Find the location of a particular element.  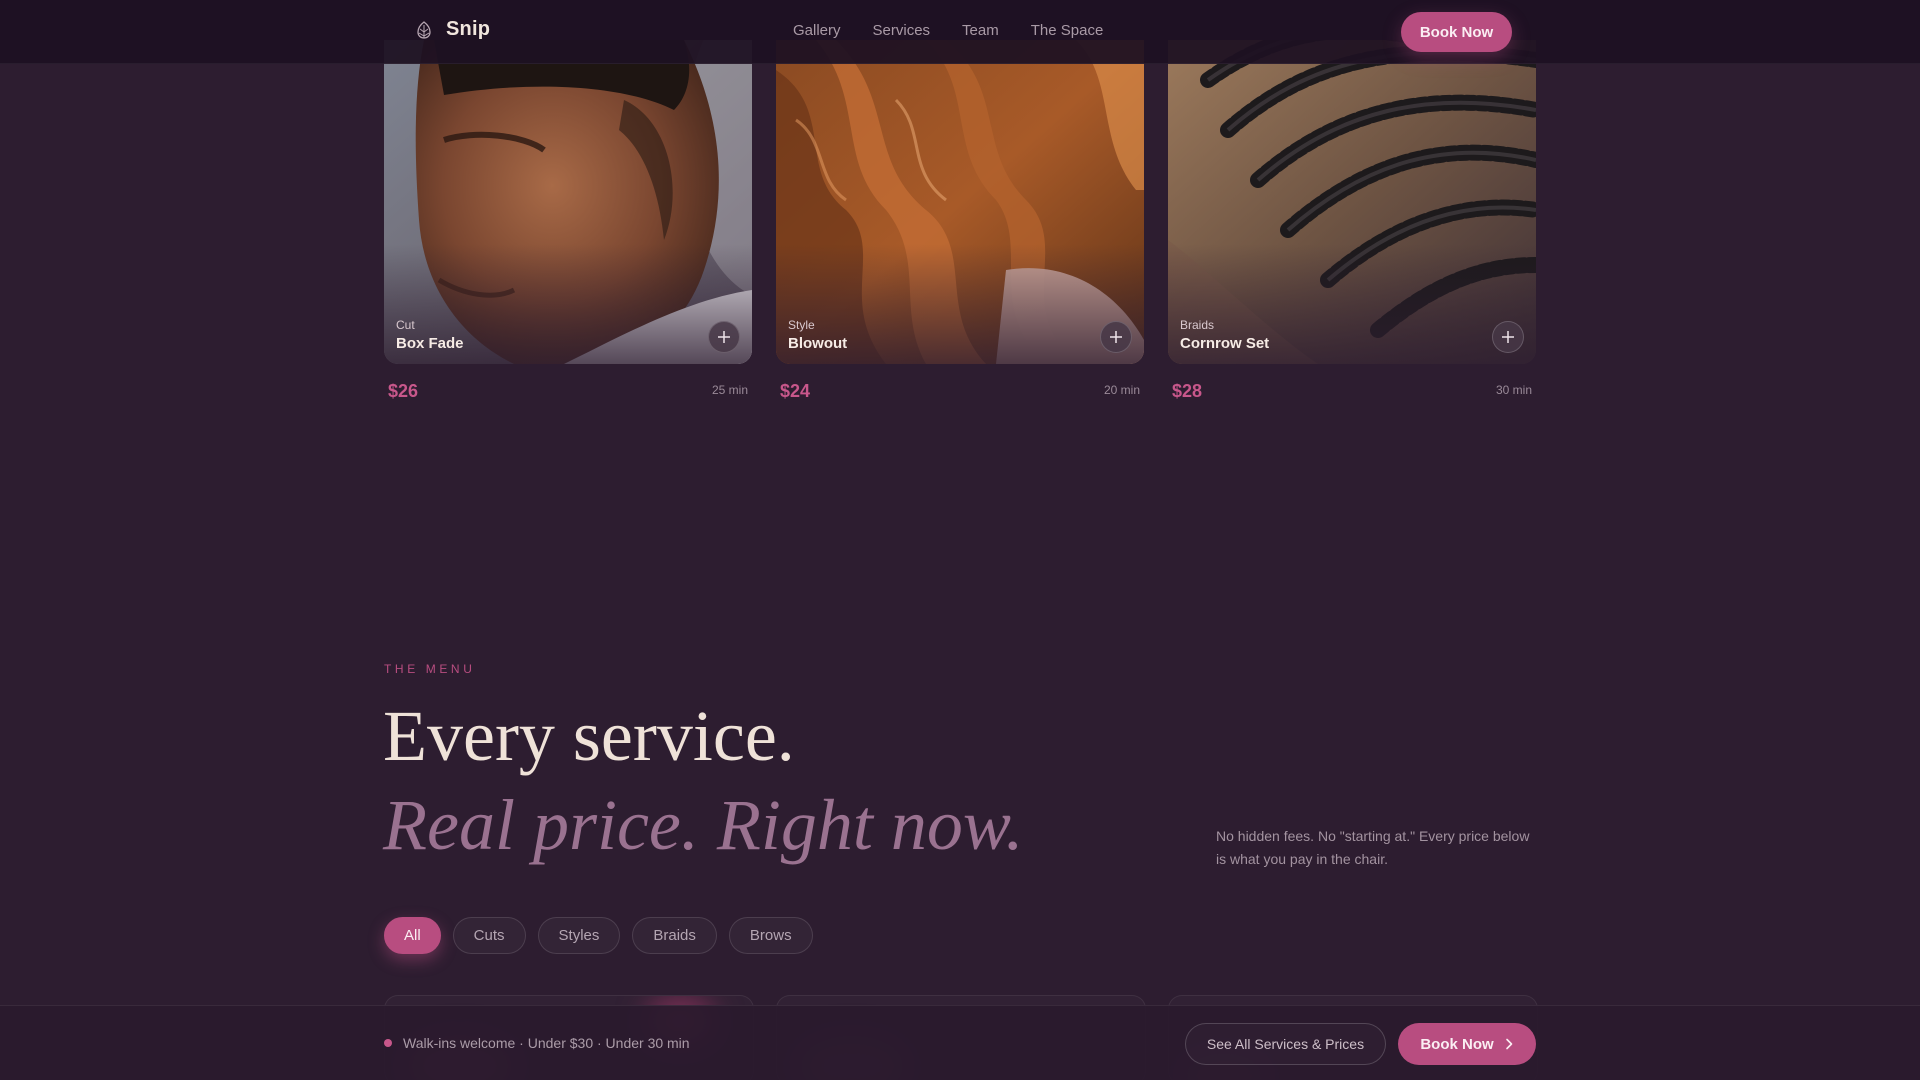

service-price: $26 is located at coordinates (403, 391).